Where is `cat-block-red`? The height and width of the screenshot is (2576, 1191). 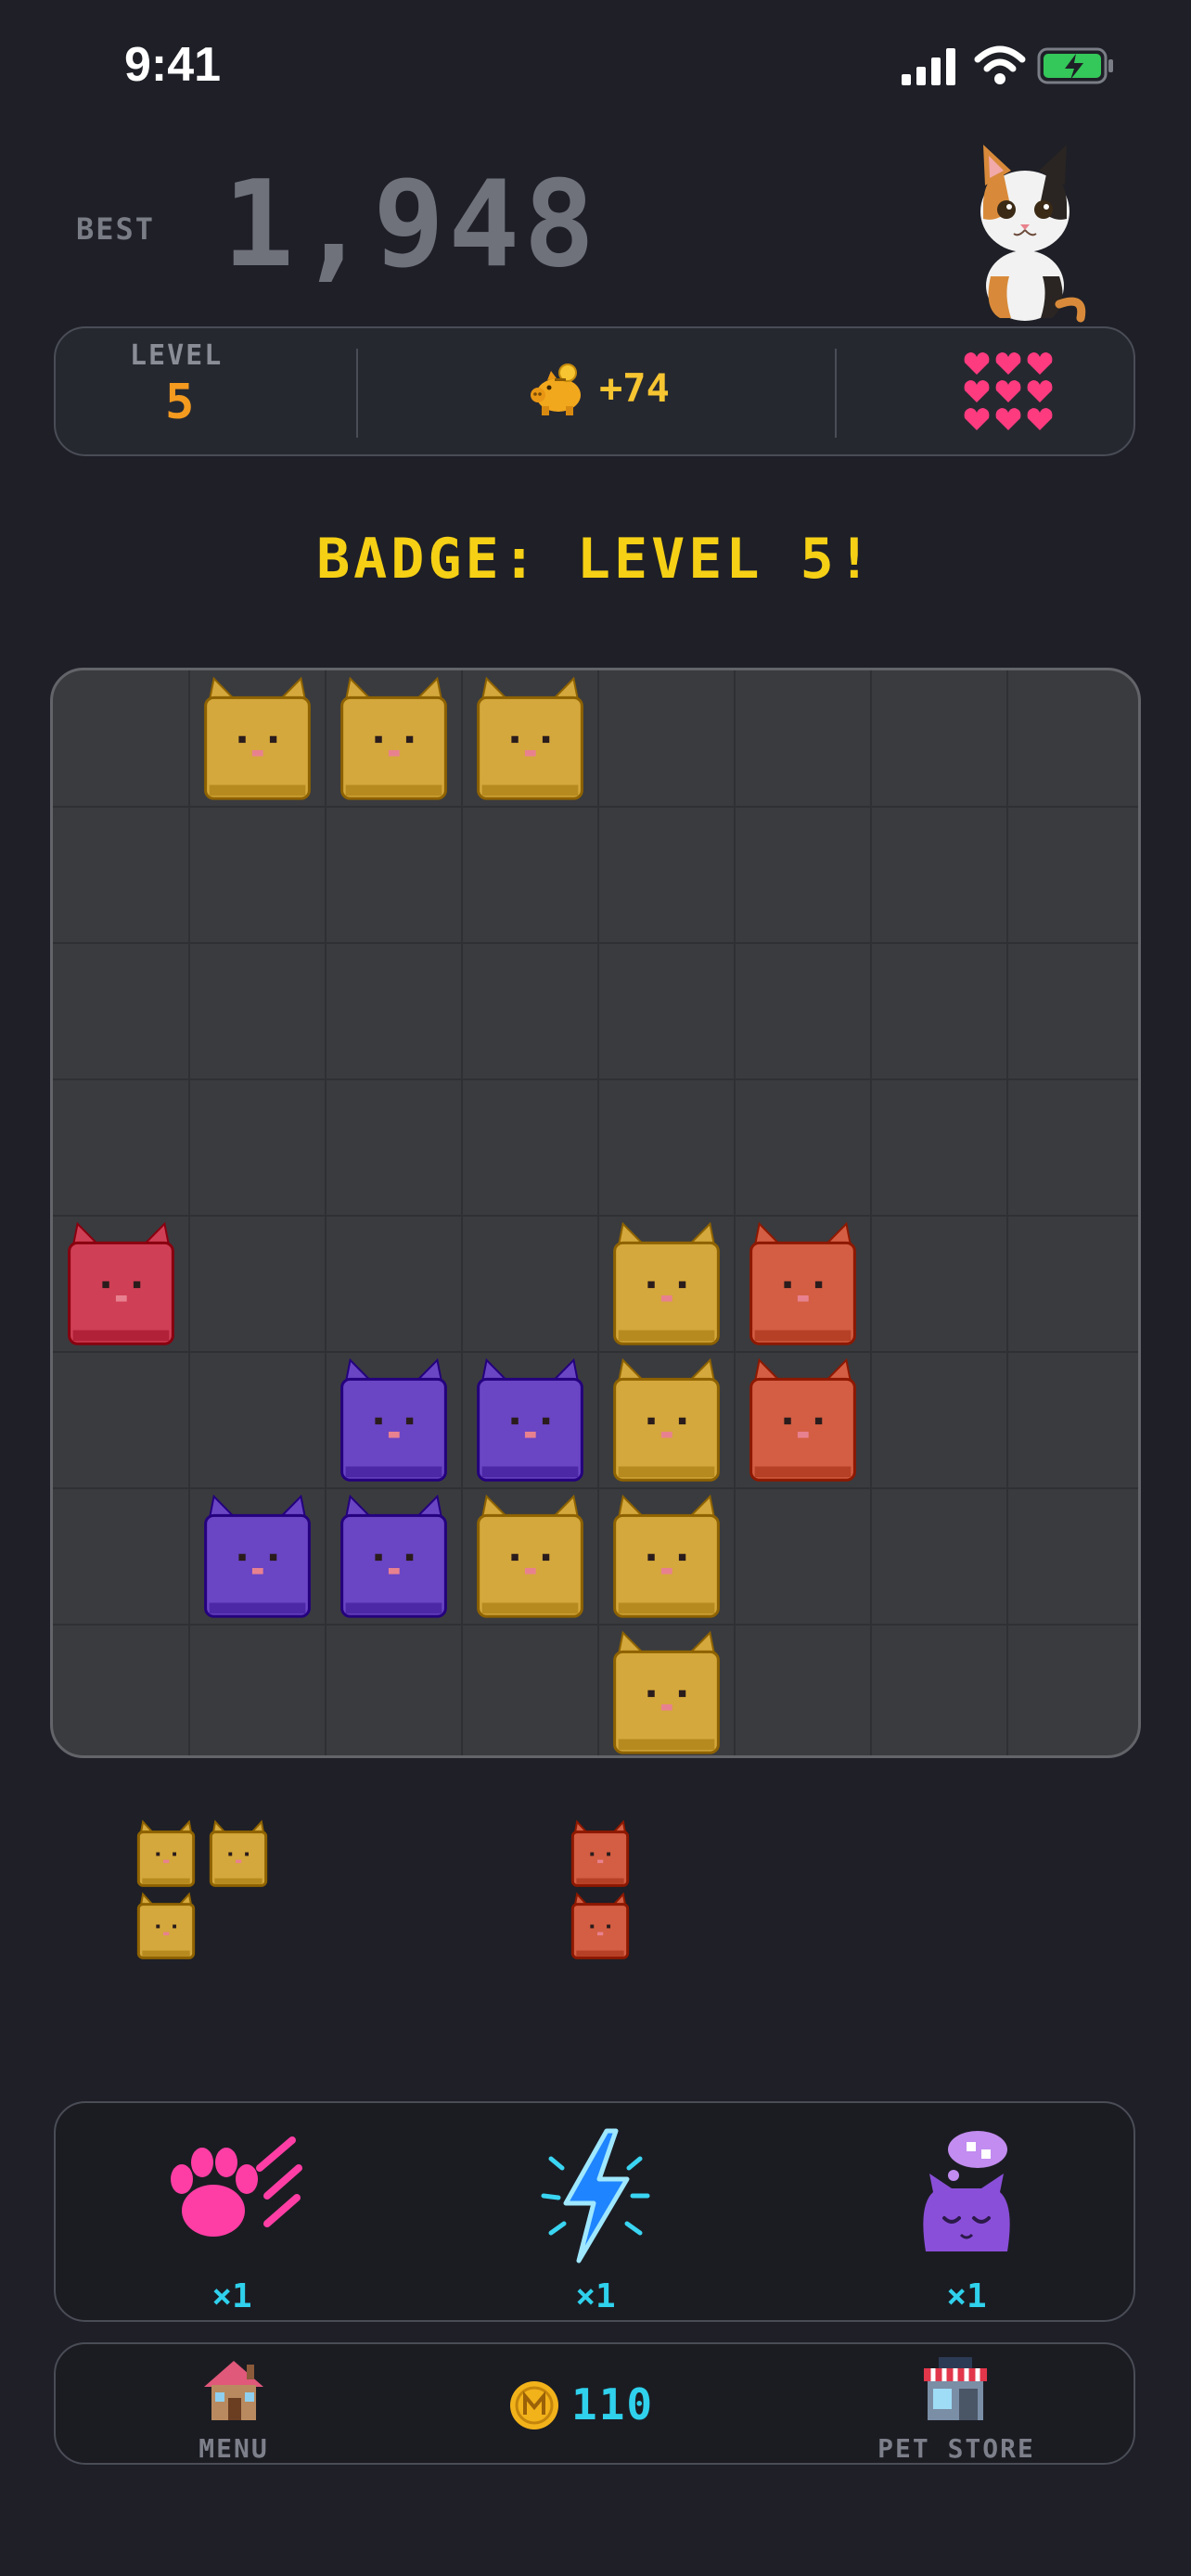
cat-block-red is located at coordinates (121, 1283).